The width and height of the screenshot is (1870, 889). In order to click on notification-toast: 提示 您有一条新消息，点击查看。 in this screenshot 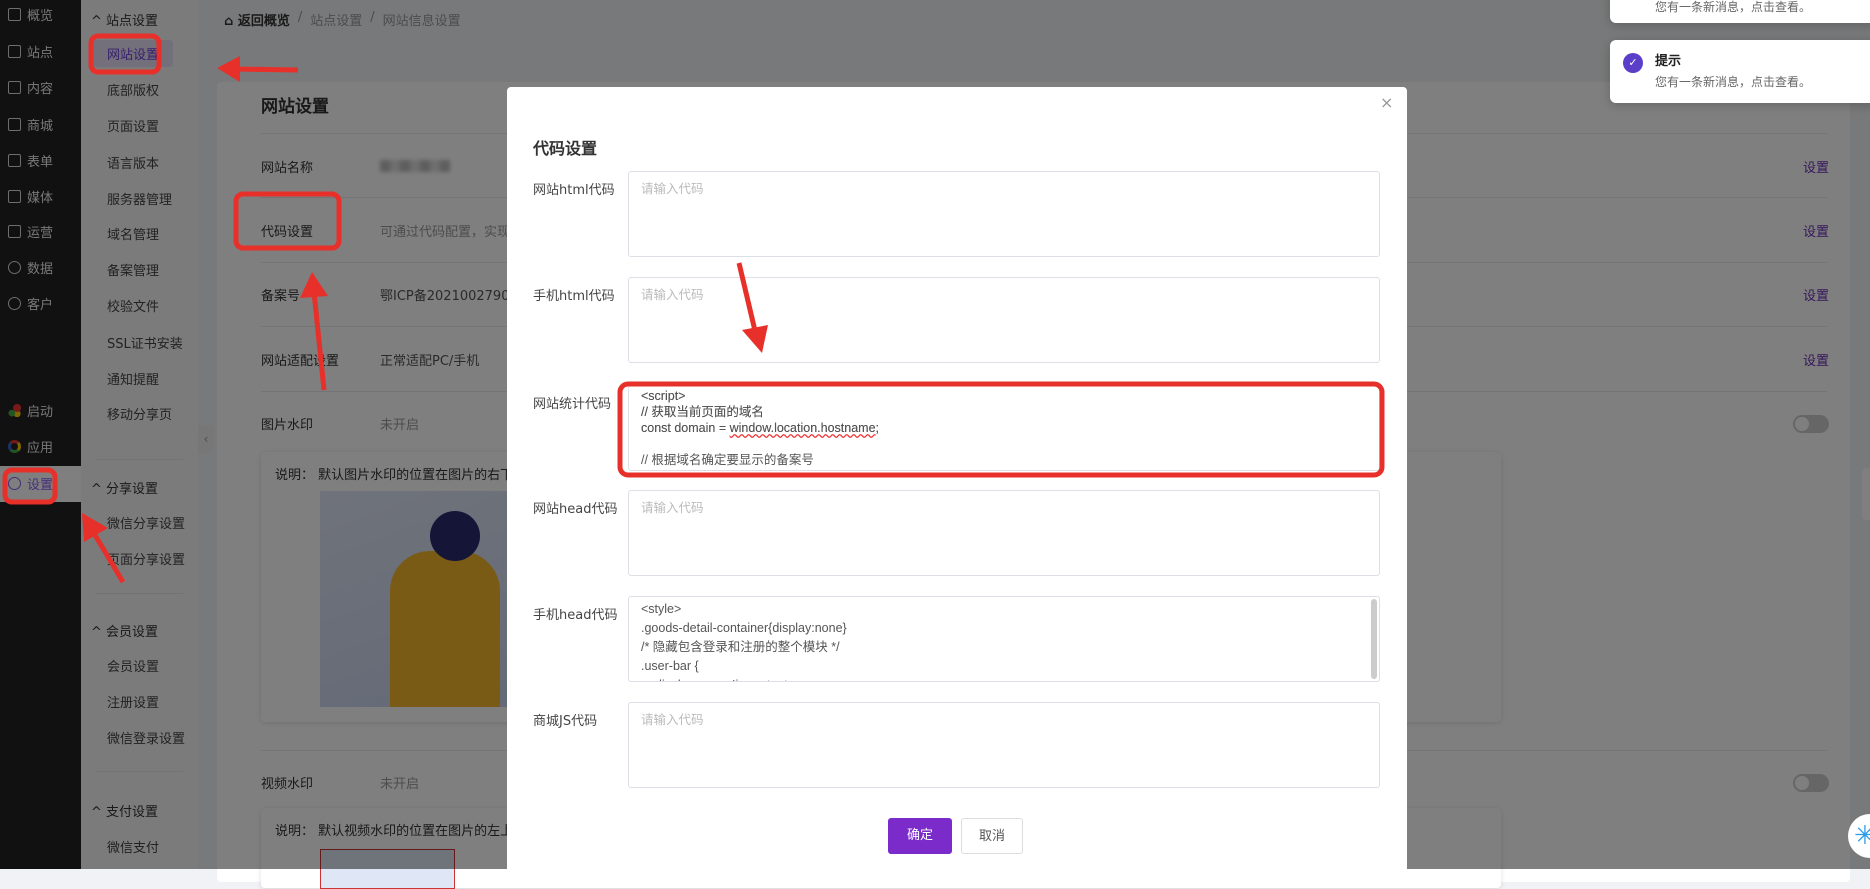, I will do `click(1740, 11)`.